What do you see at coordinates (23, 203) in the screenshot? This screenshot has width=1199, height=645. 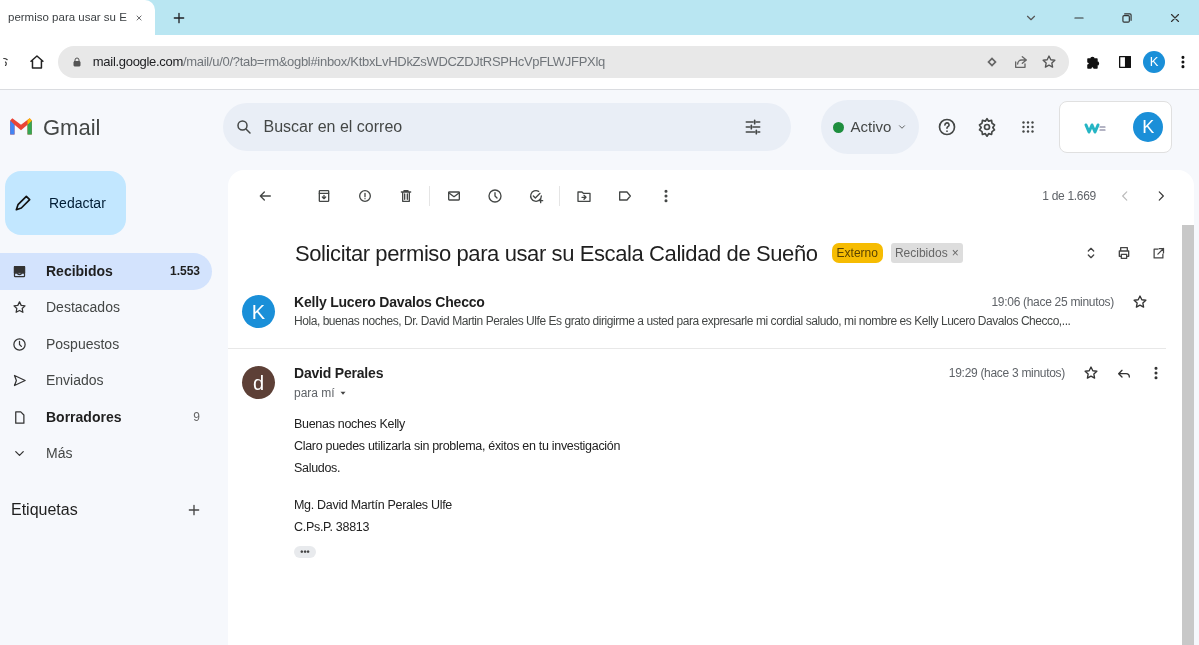 I see `pencil-icon` at bounding box center [23, 203].